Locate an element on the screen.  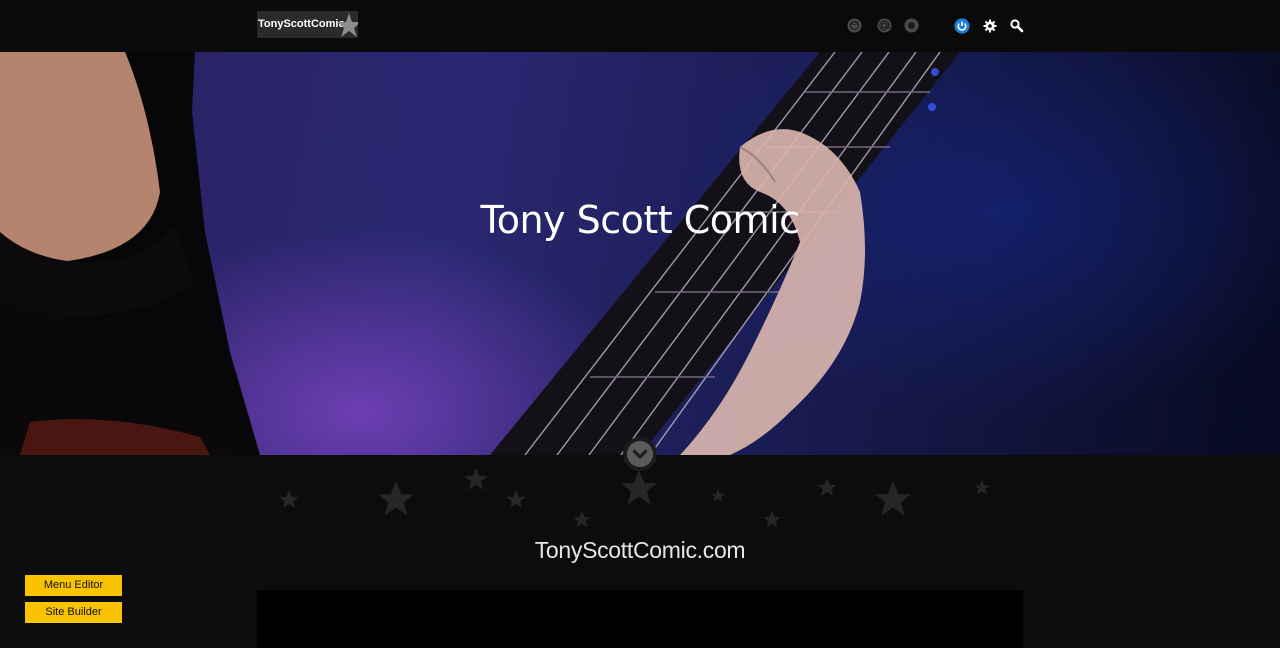
logo-star-icon is located at coordinates (347, 25).